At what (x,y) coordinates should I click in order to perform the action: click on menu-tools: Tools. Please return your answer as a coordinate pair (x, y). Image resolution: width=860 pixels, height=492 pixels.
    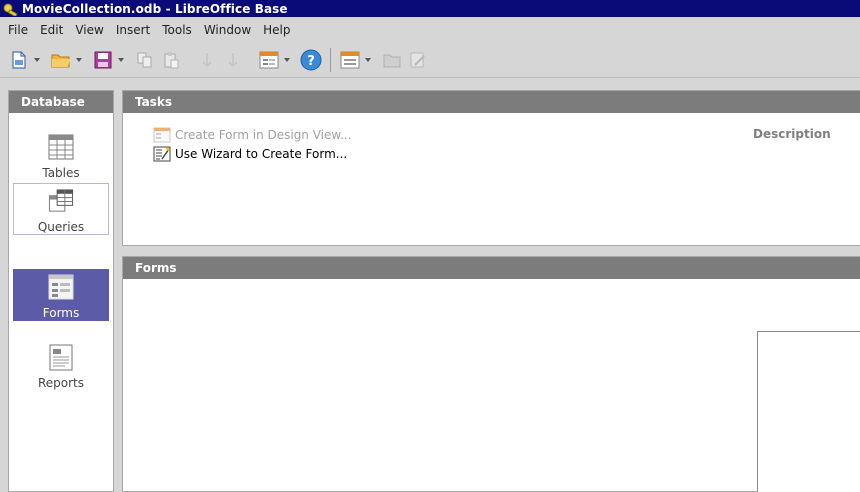
    Looking at the image, I should click on (177, 30).